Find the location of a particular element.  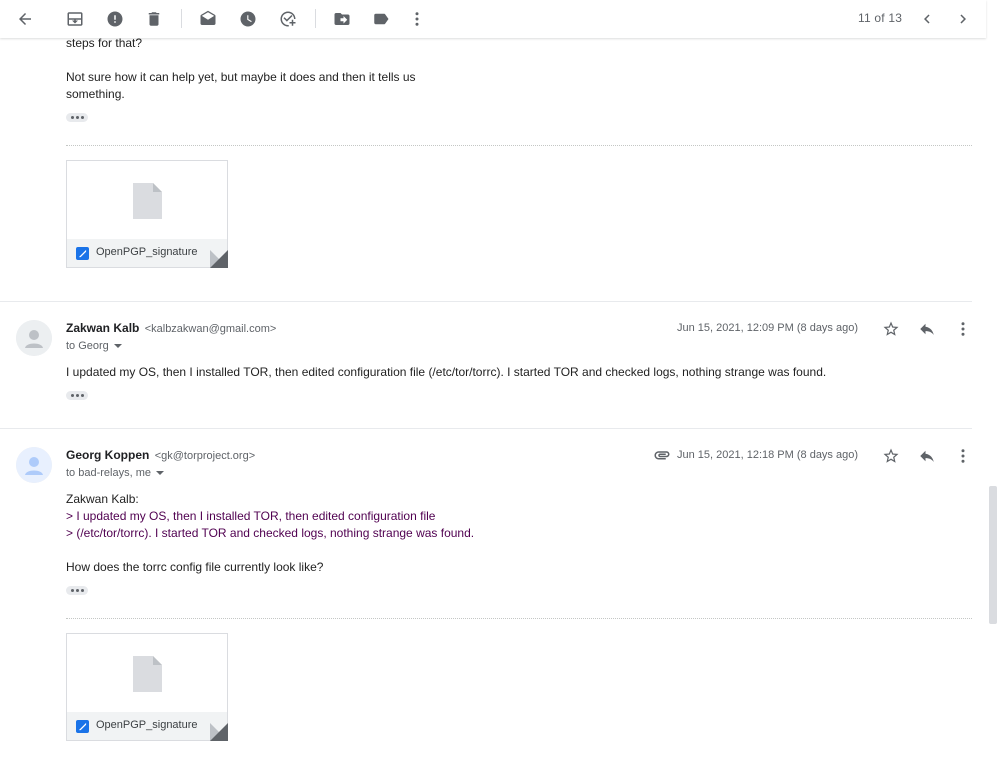

delete-icon is located at coordinates (154, 19).